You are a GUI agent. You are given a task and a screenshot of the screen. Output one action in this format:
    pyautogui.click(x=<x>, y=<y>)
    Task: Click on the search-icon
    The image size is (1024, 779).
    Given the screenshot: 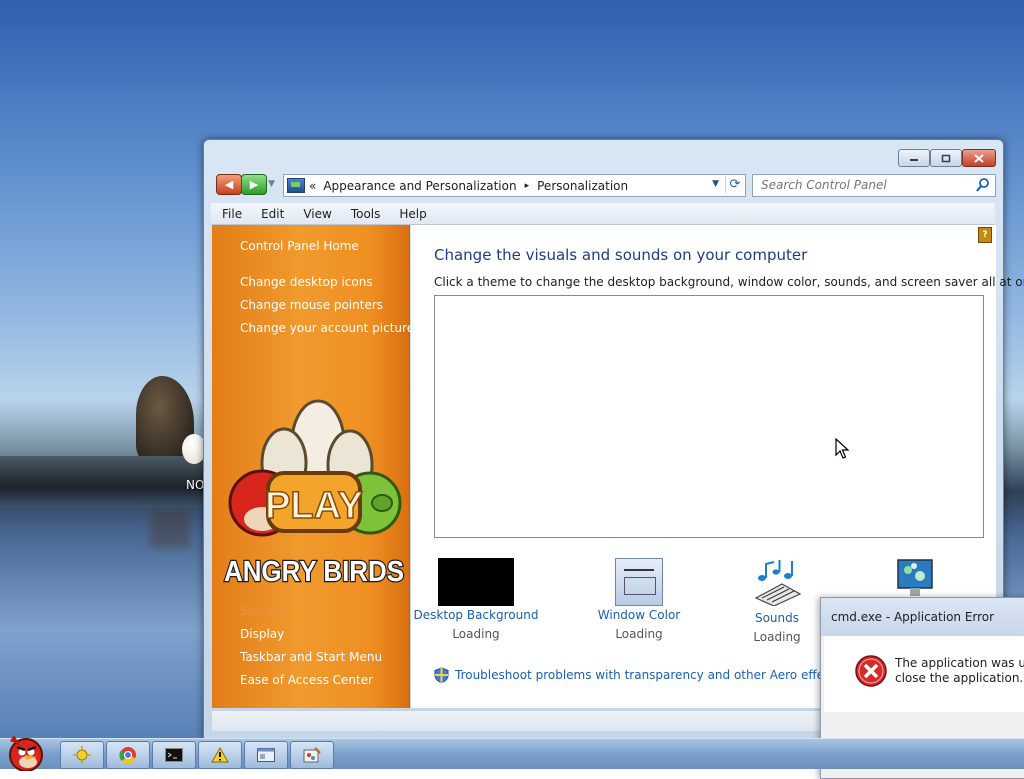 What is the action you would take?
    pyautogui.click(x=982, y=185)
    